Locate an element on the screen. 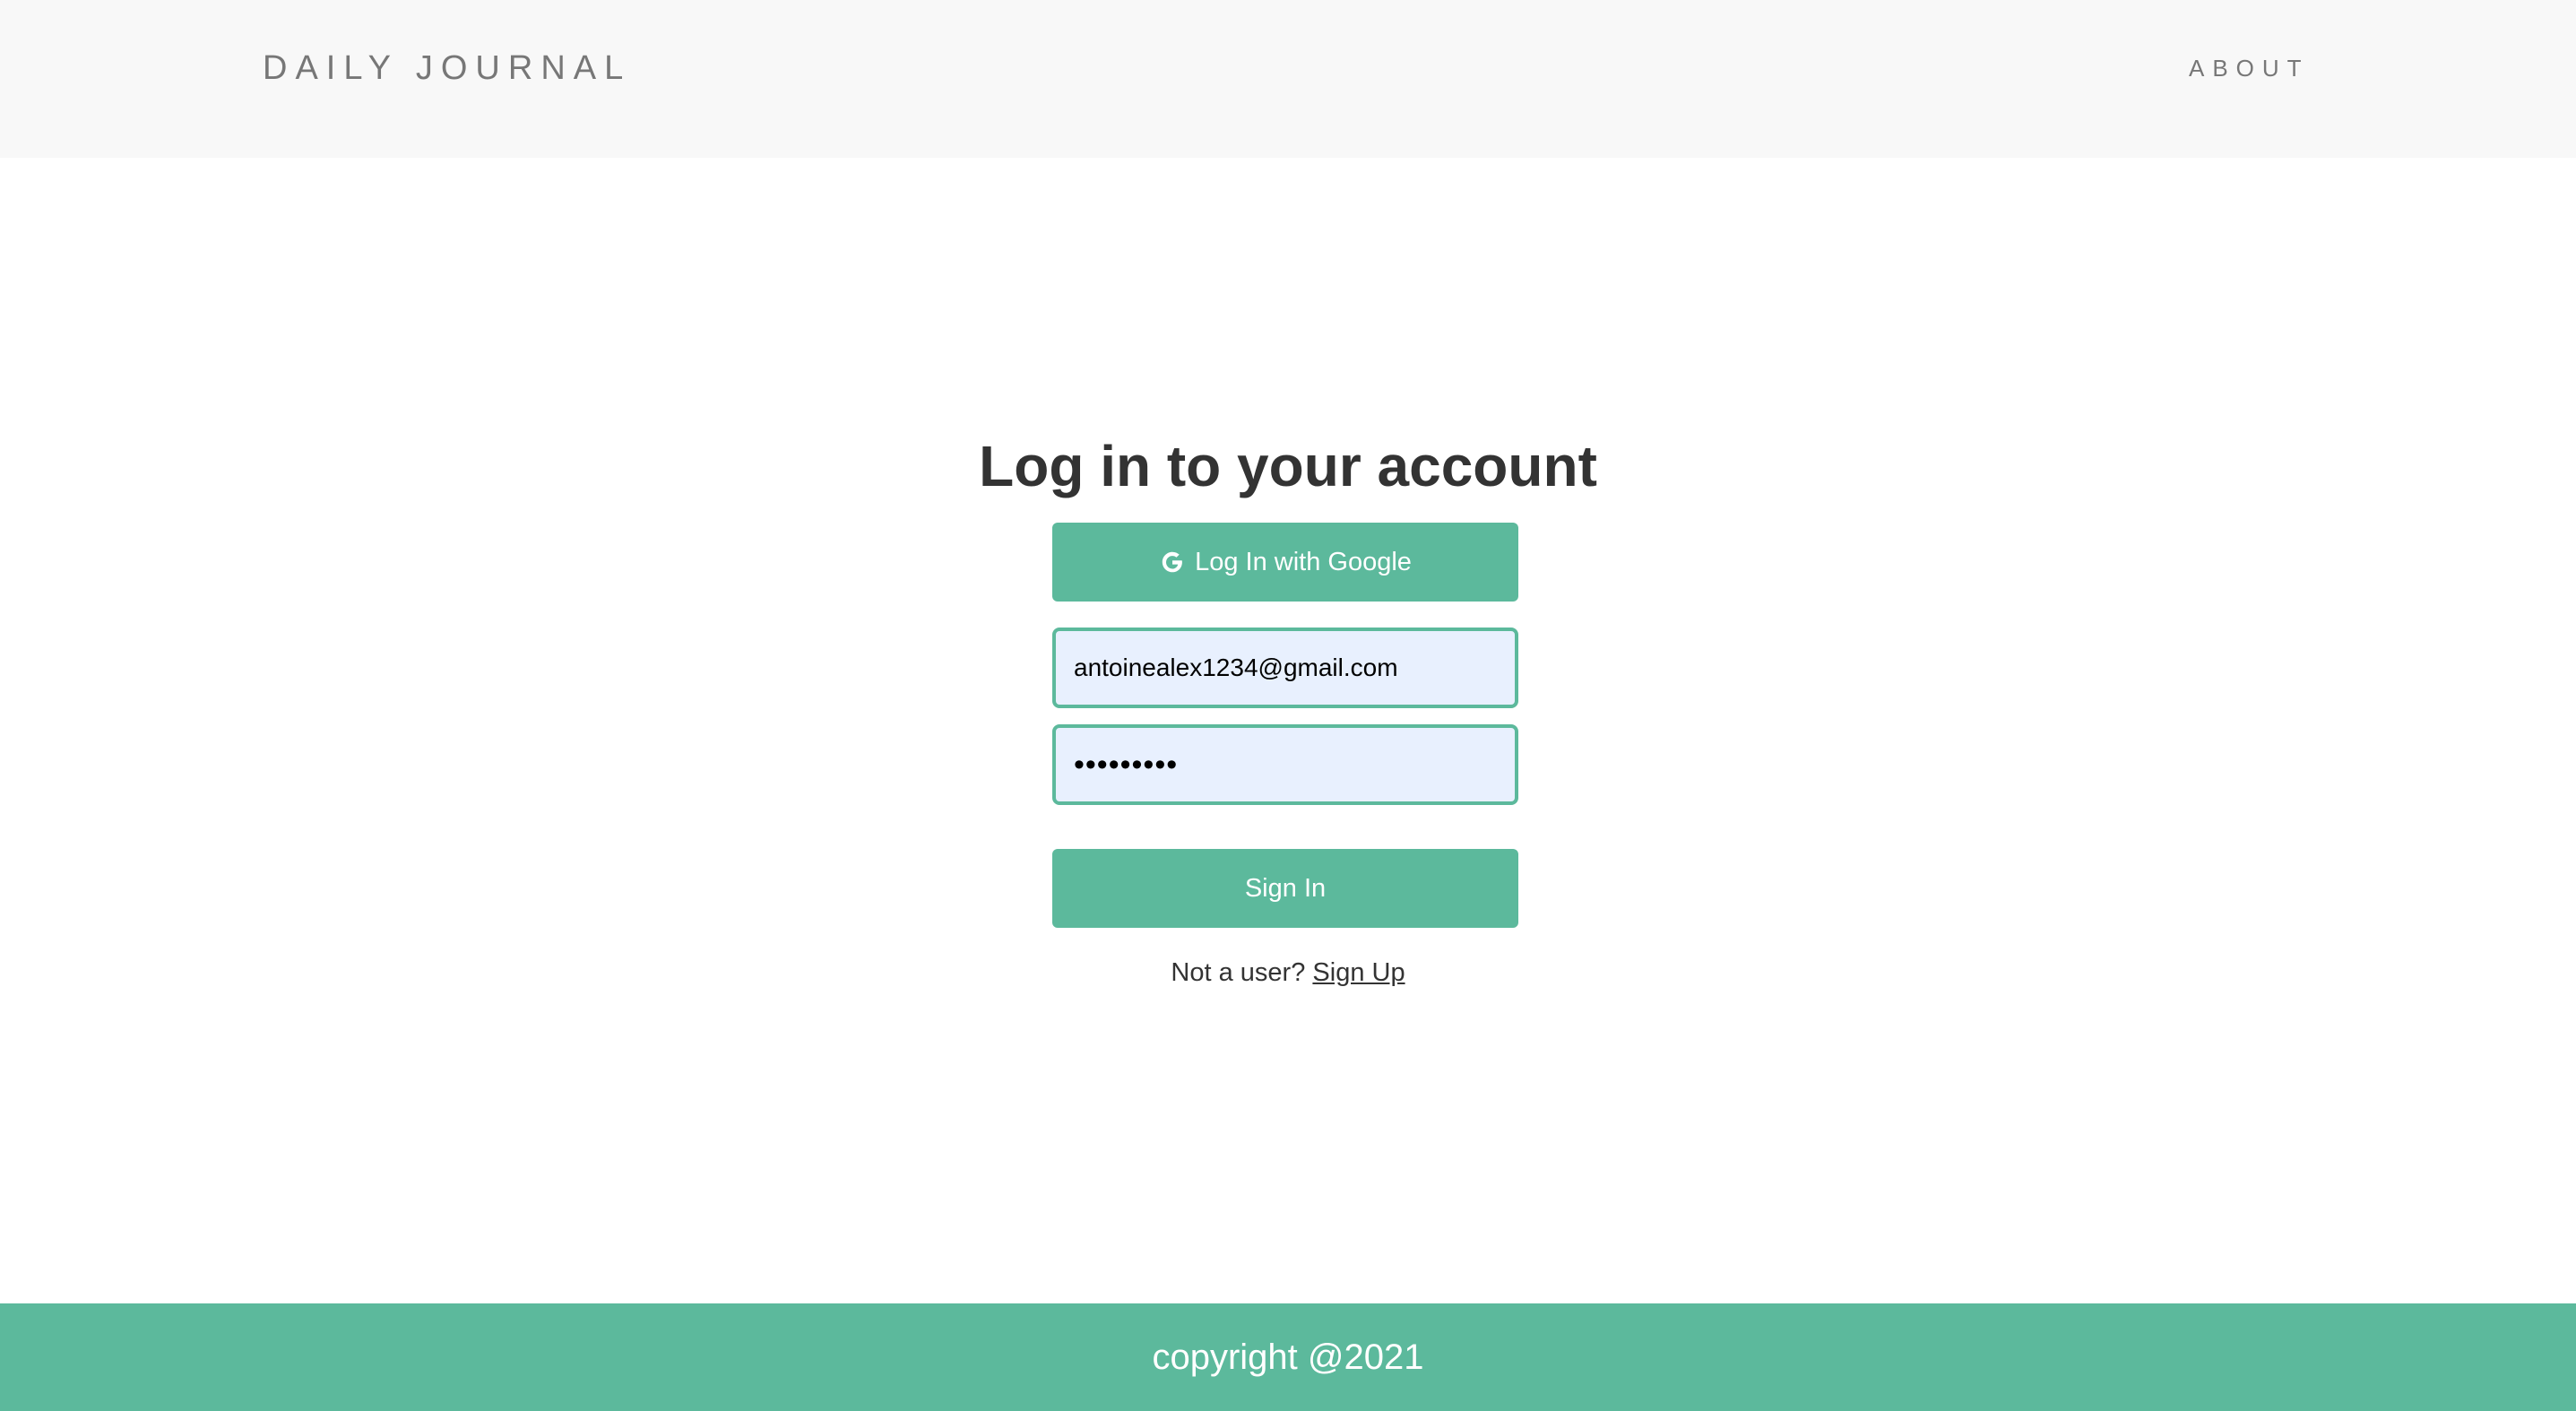  sign-in-label: Sign In is located at coordinates (1285, 888).